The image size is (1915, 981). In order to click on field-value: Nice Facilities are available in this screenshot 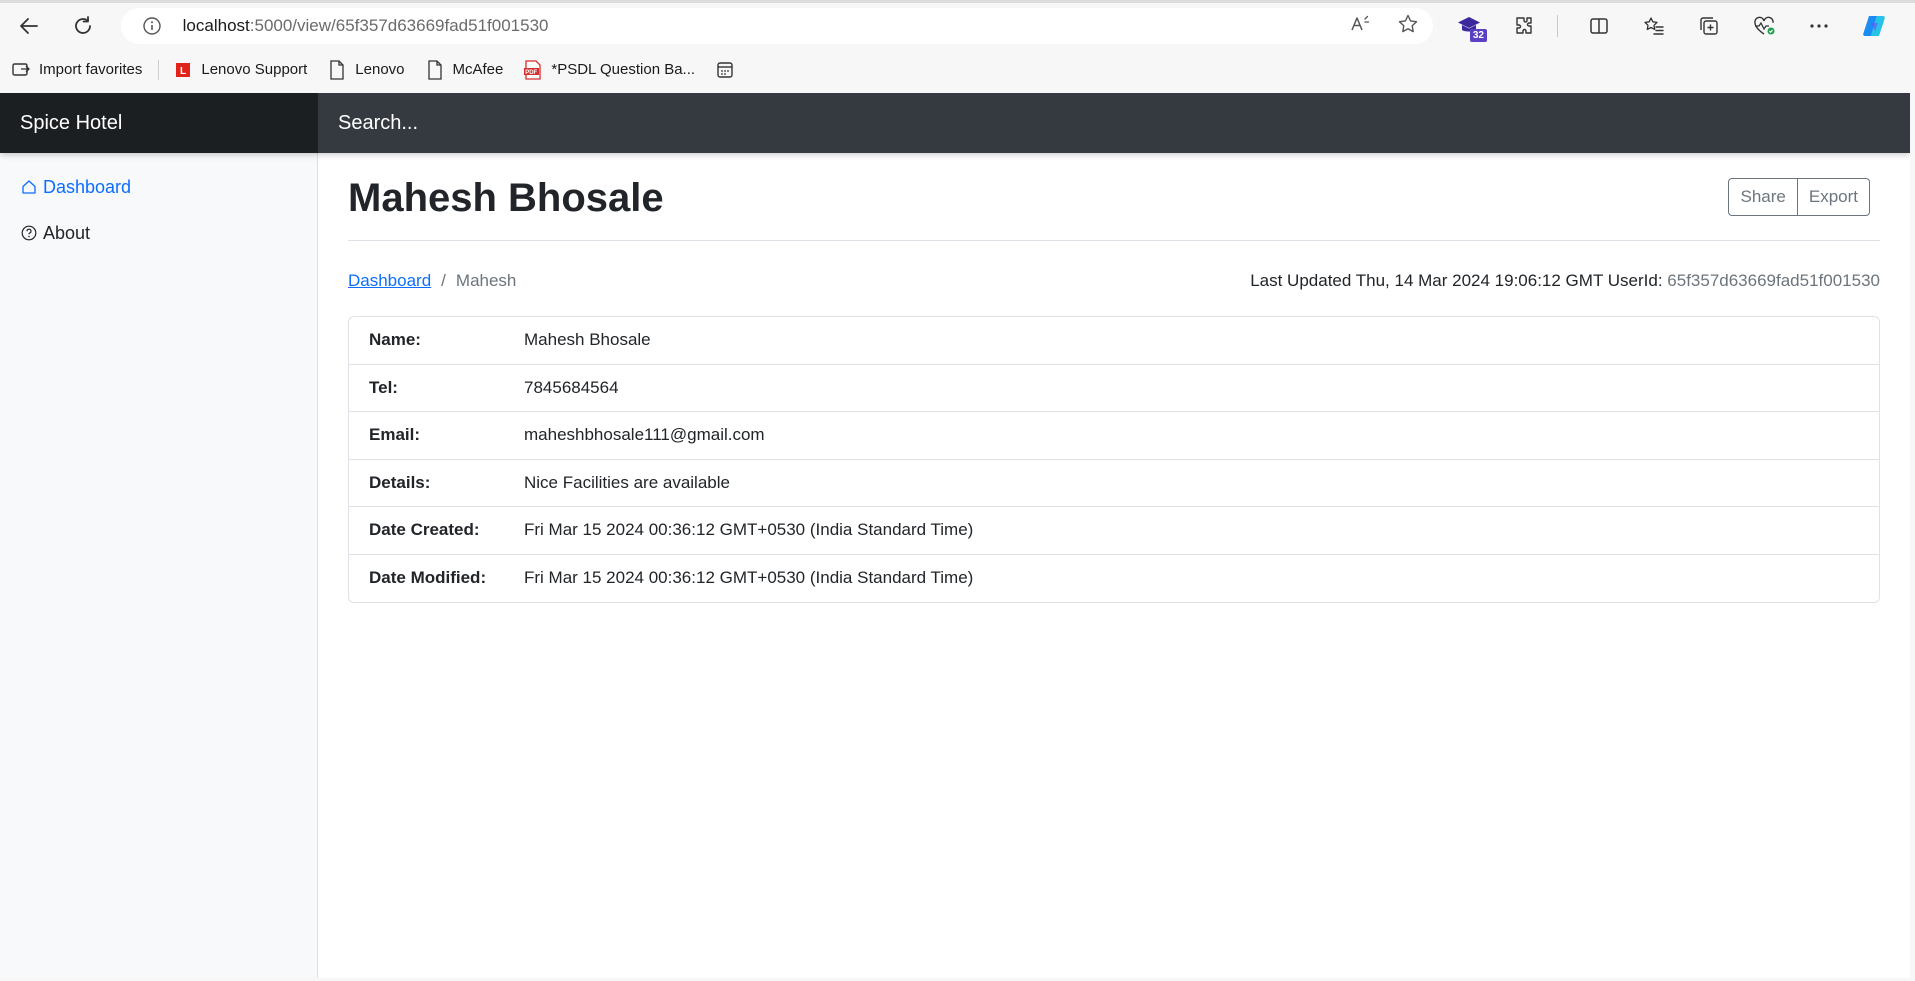, I will do `click(627, 482)`.